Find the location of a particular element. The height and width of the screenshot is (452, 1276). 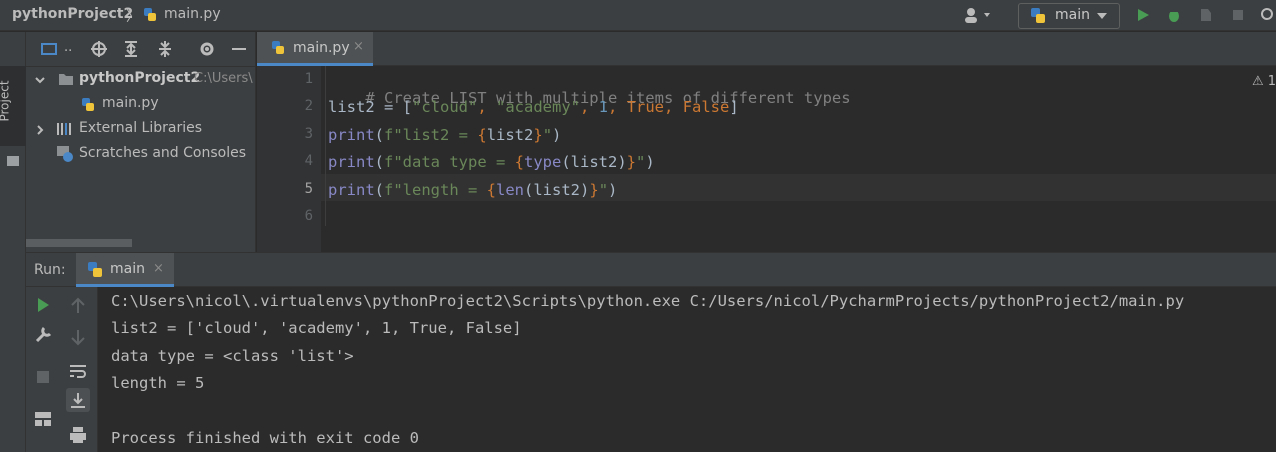

line-number: 6 is located at coordinates (308, 216).